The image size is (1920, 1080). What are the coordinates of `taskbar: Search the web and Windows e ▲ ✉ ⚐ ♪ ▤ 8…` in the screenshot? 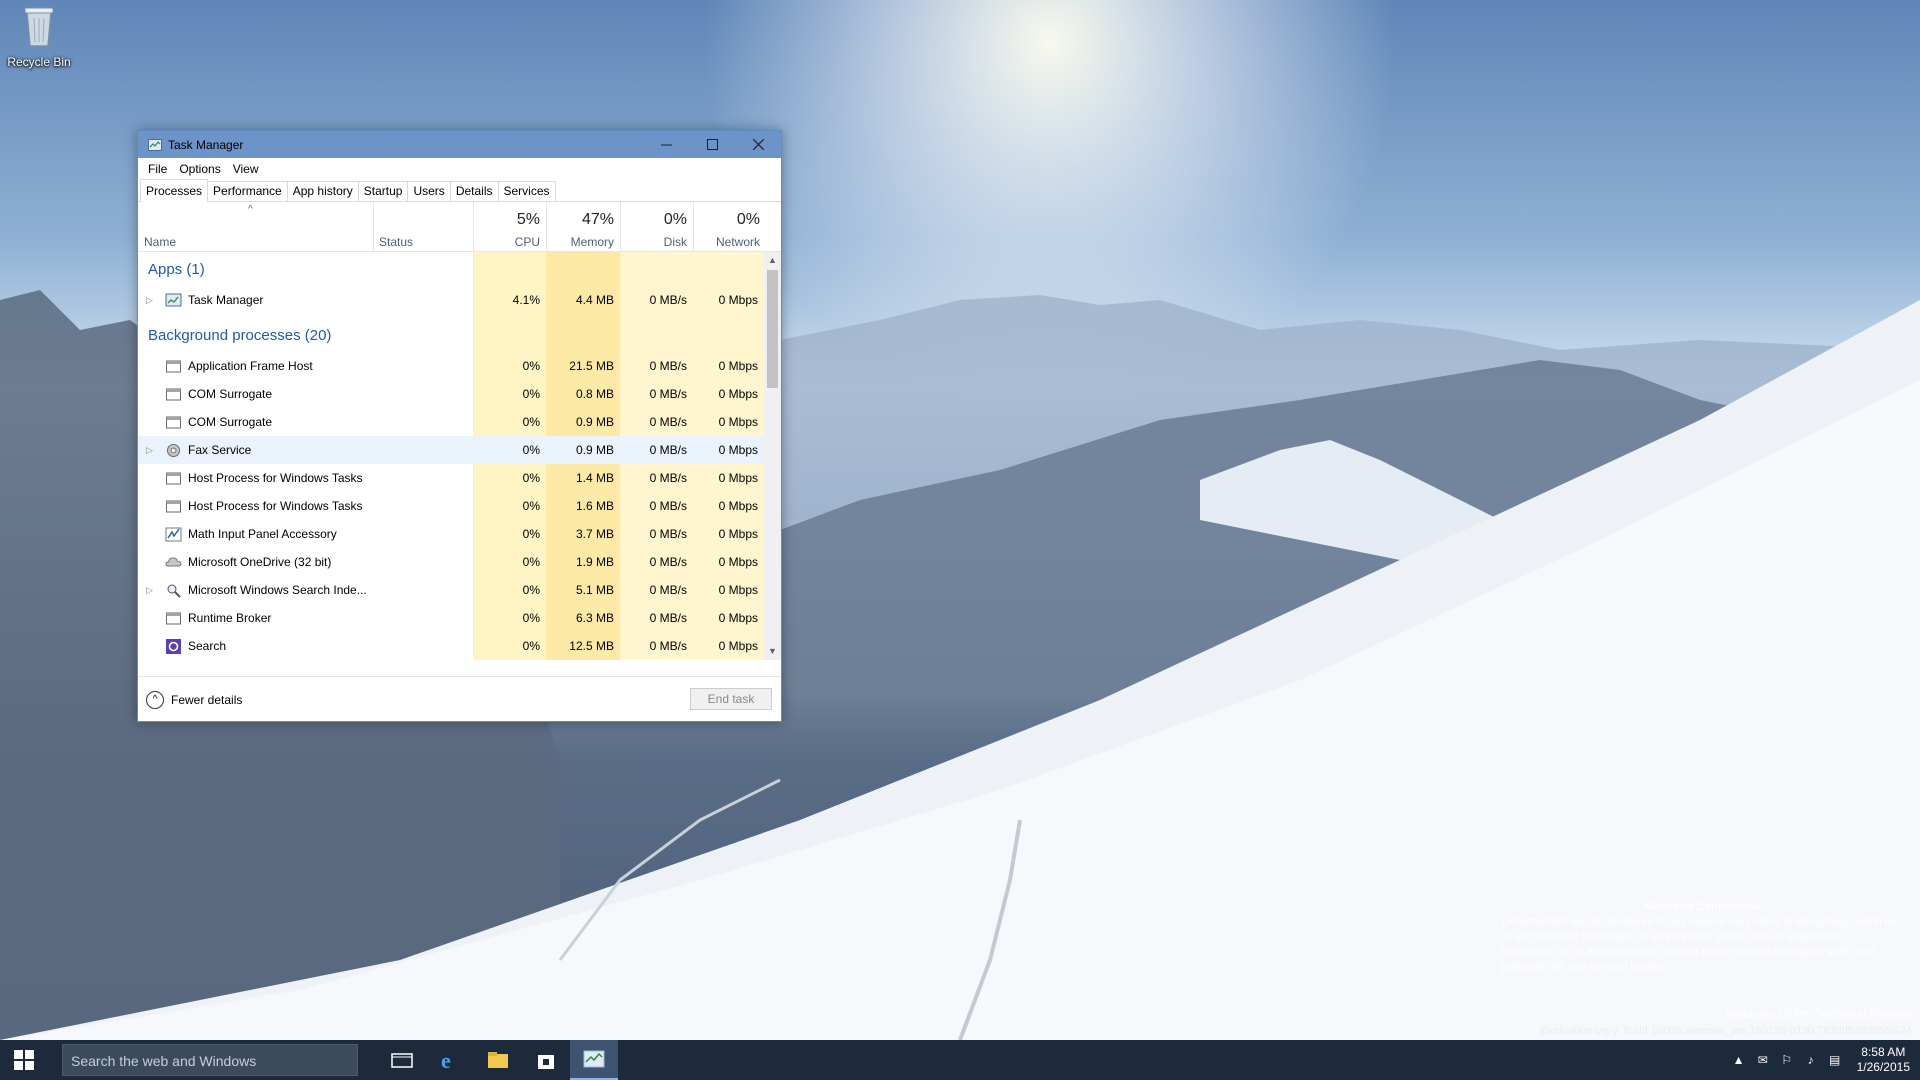 It's located at (960, 1060).